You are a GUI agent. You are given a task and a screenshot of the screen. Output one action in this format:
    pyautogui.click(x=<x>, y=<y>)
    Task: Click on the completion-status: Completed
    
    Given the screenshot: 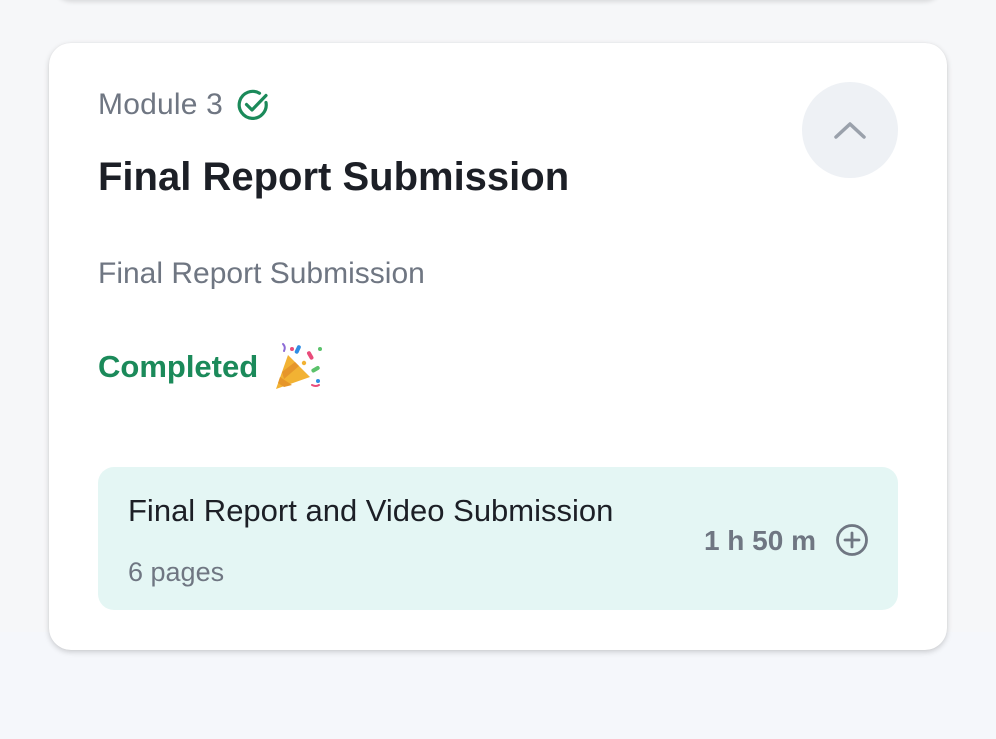 What is the action you would take?
    pyautogui.click(x=212, y=367)
    